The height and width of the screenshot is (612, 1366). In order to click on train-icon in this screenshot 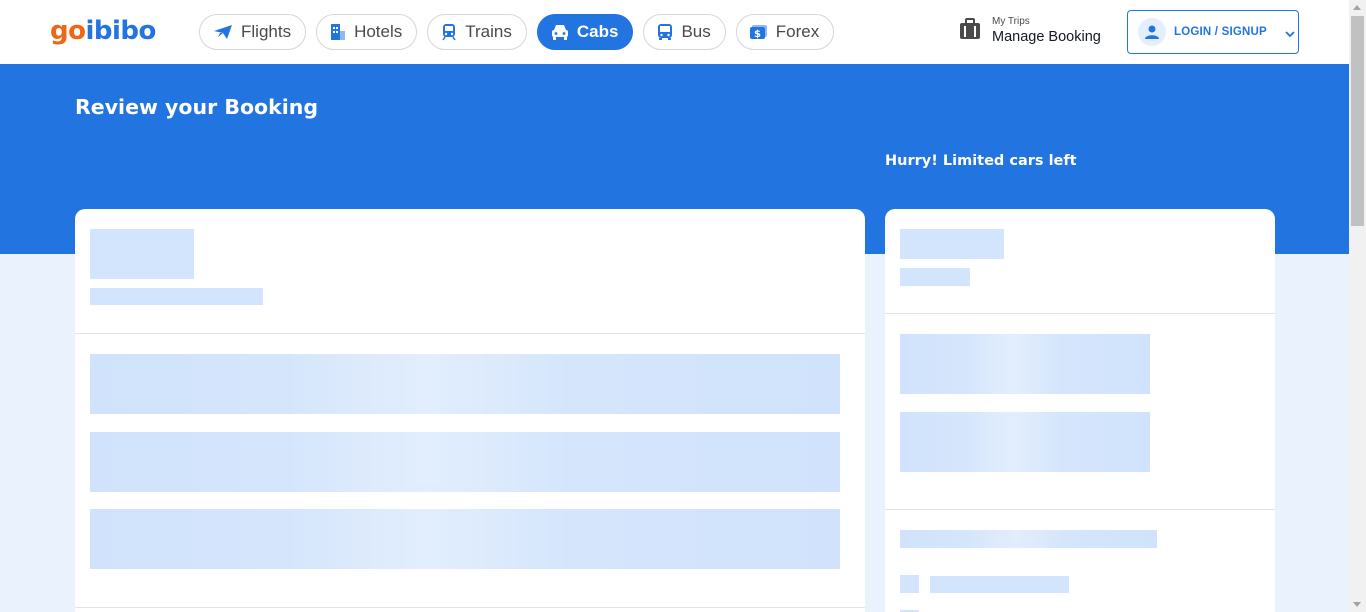, I will do `click(449, 32)`.